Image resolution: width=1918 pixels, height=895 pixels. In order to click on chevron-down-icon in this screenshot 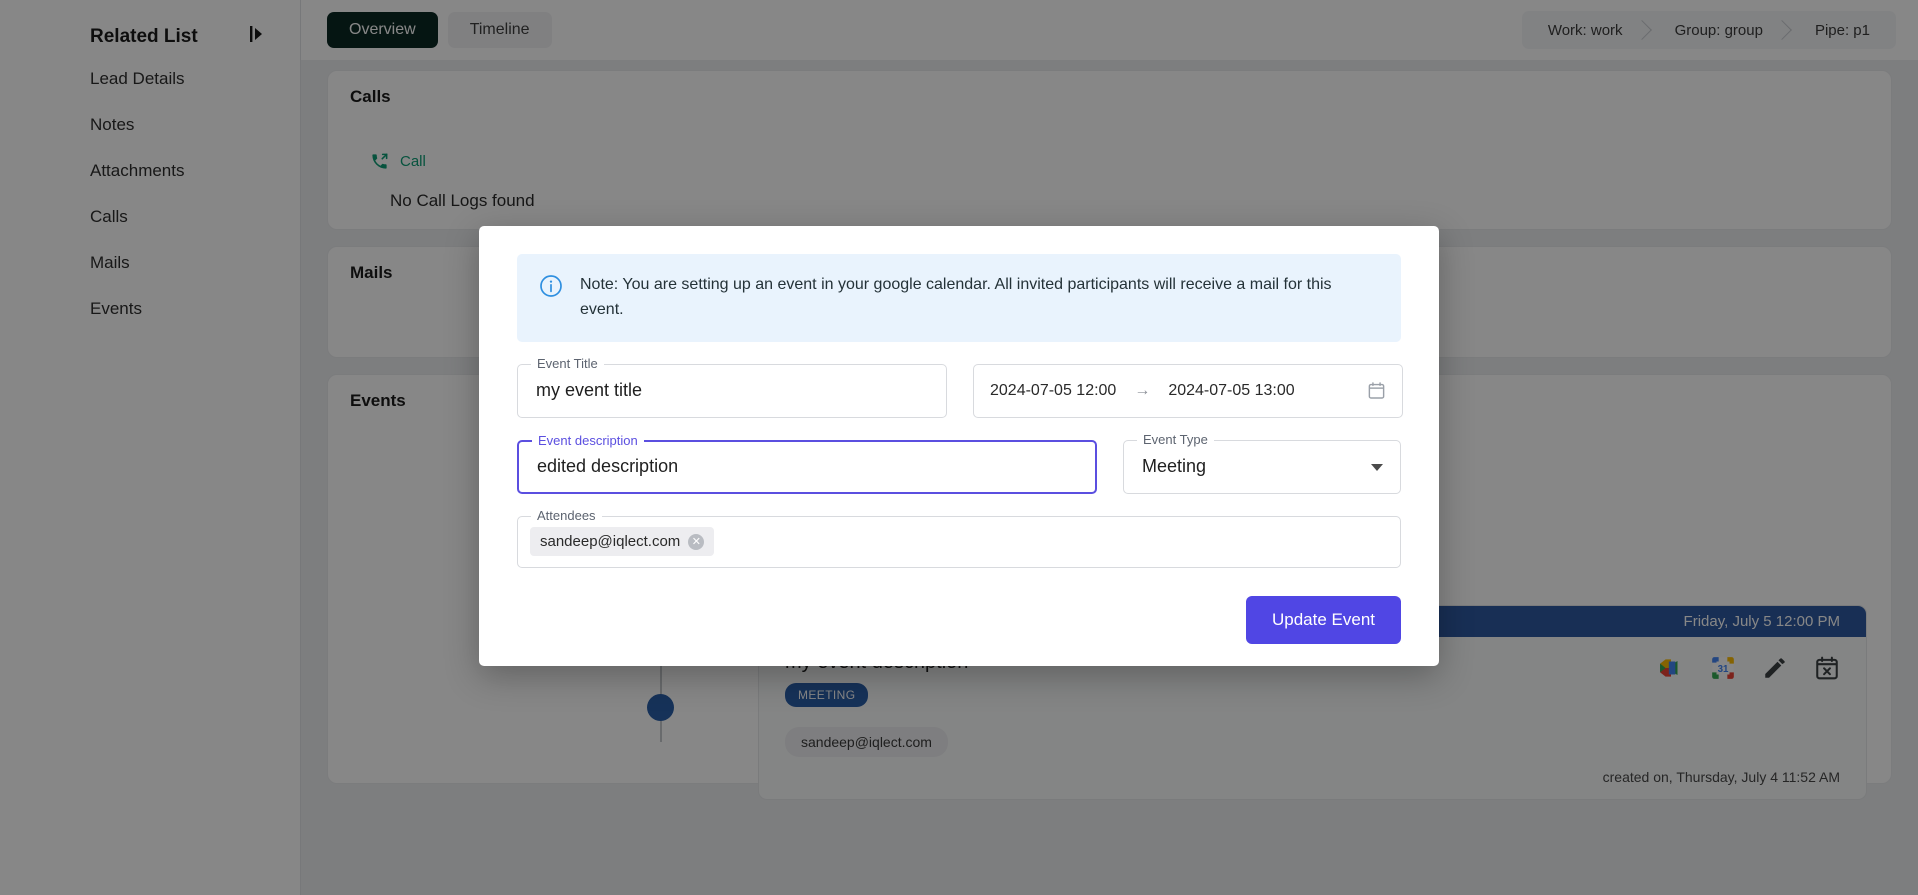, I will do `click(1377, 467)`.